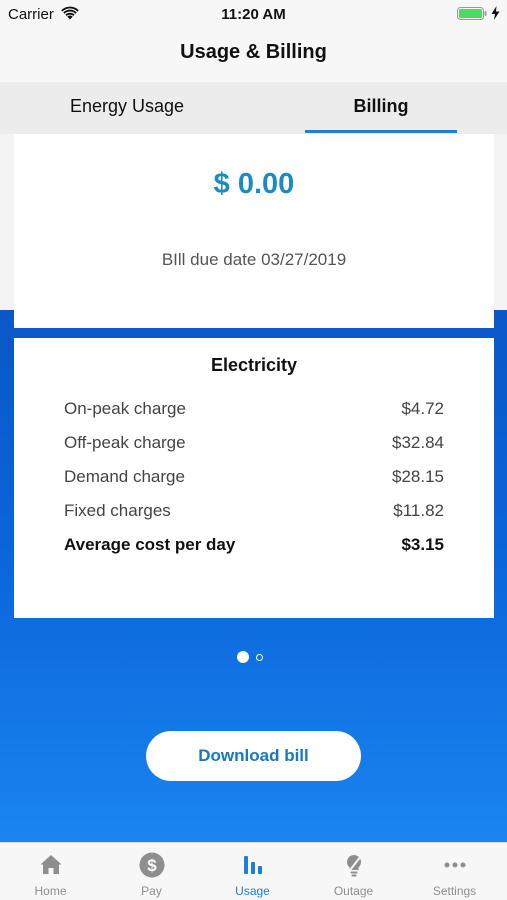 The width and height of the screenshot is (507, 900). I want to click on bill-due-date: BIll due date 03/27/2019, so click(254, 259).